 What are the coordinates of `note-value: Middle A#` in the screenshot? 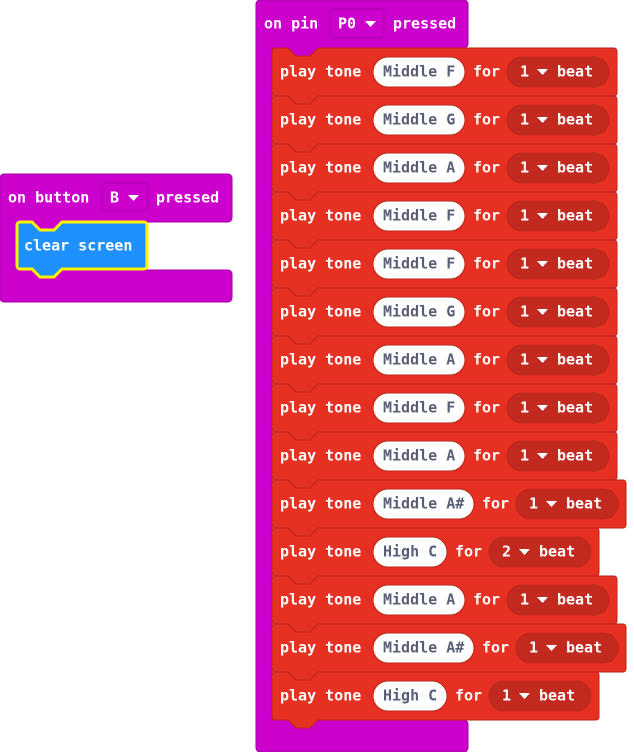 It's located at (423, 648).